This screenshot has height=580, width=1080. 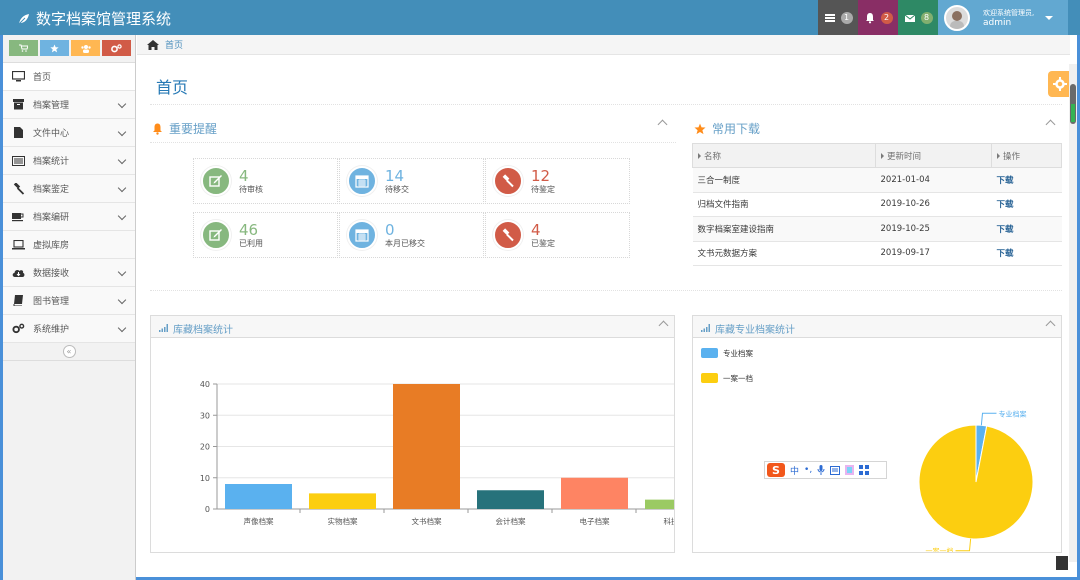 I want to click on infobox-appraised: 4 已鉴定, so click(x=557, y=235).